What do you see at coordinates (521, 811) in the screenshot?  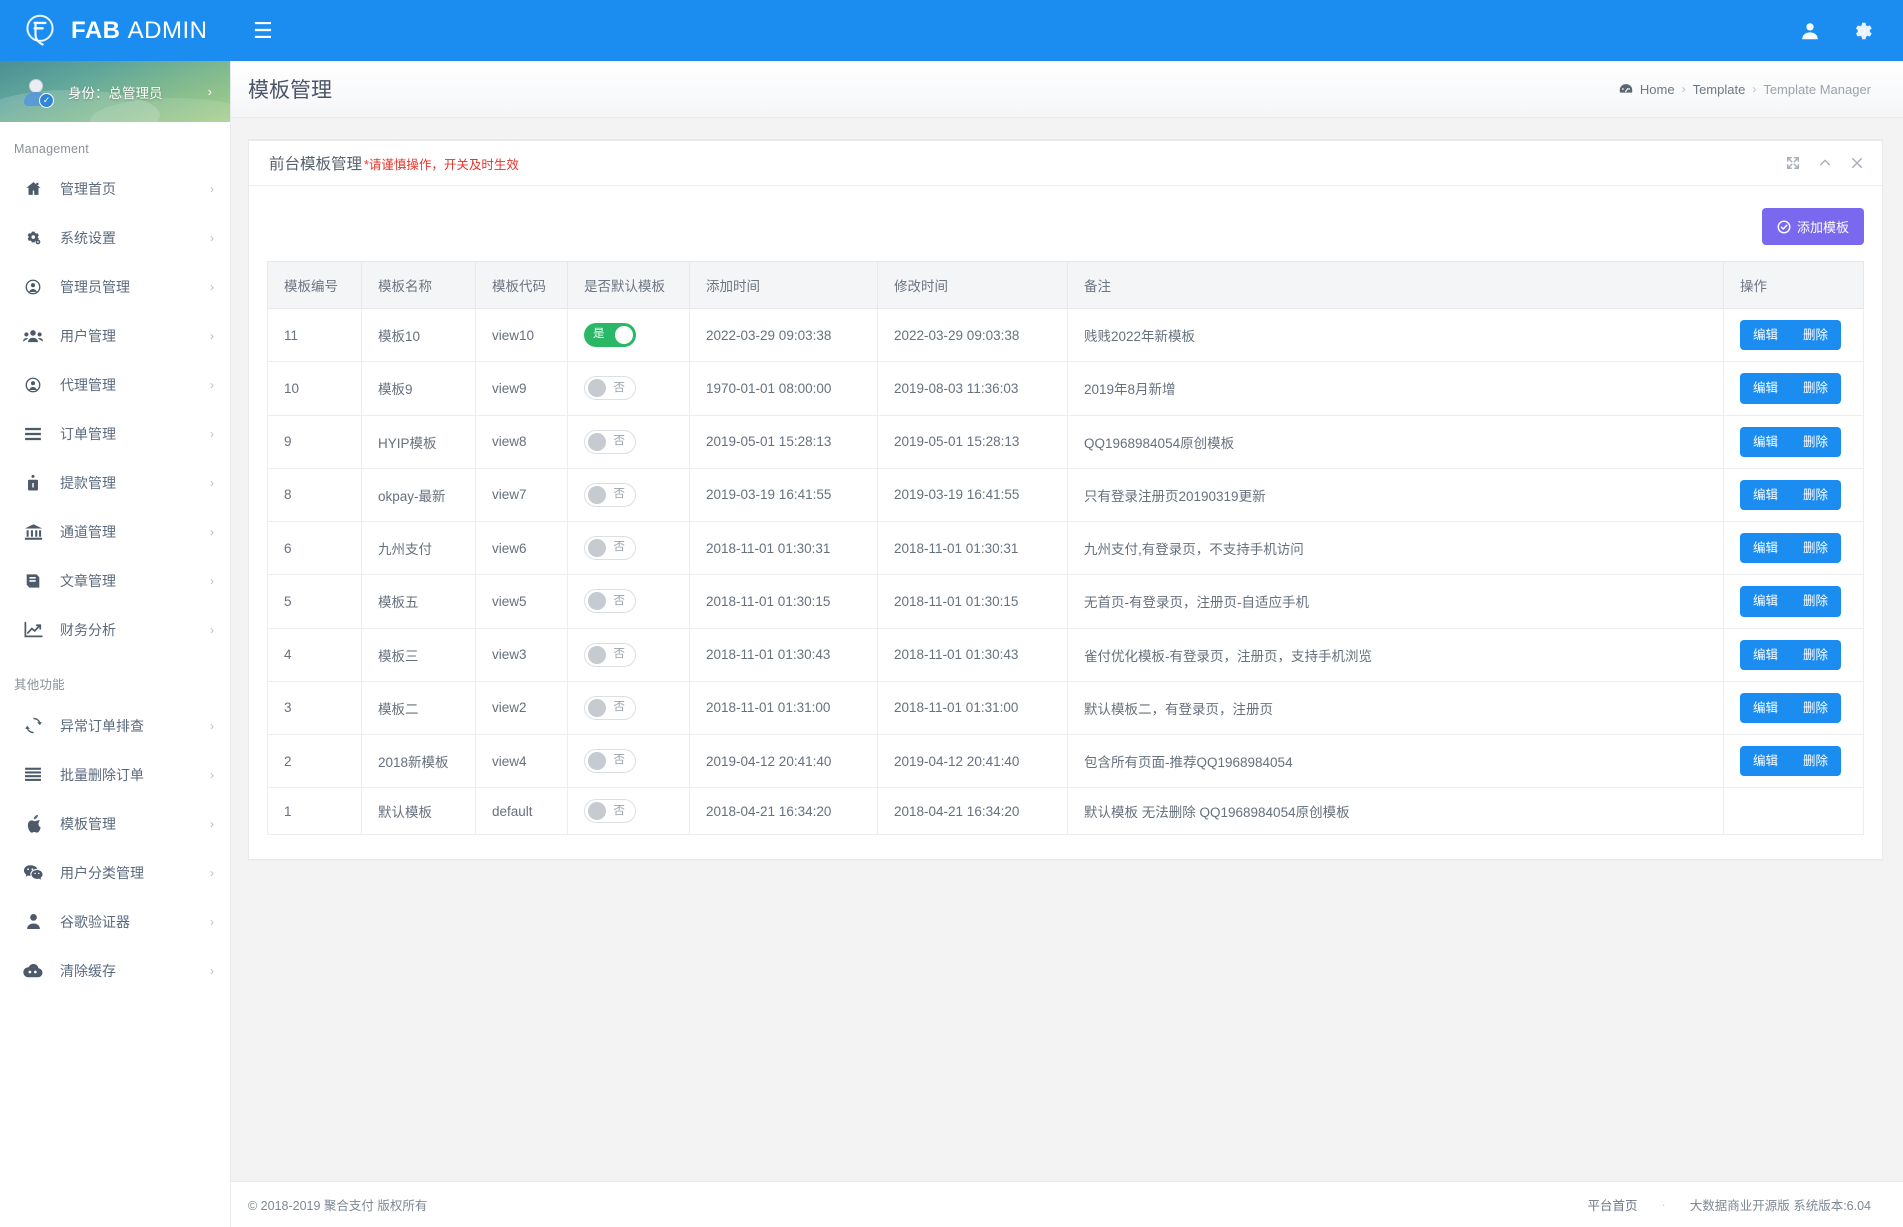 I see `cell-code: default` at bounding box center [521, 811].